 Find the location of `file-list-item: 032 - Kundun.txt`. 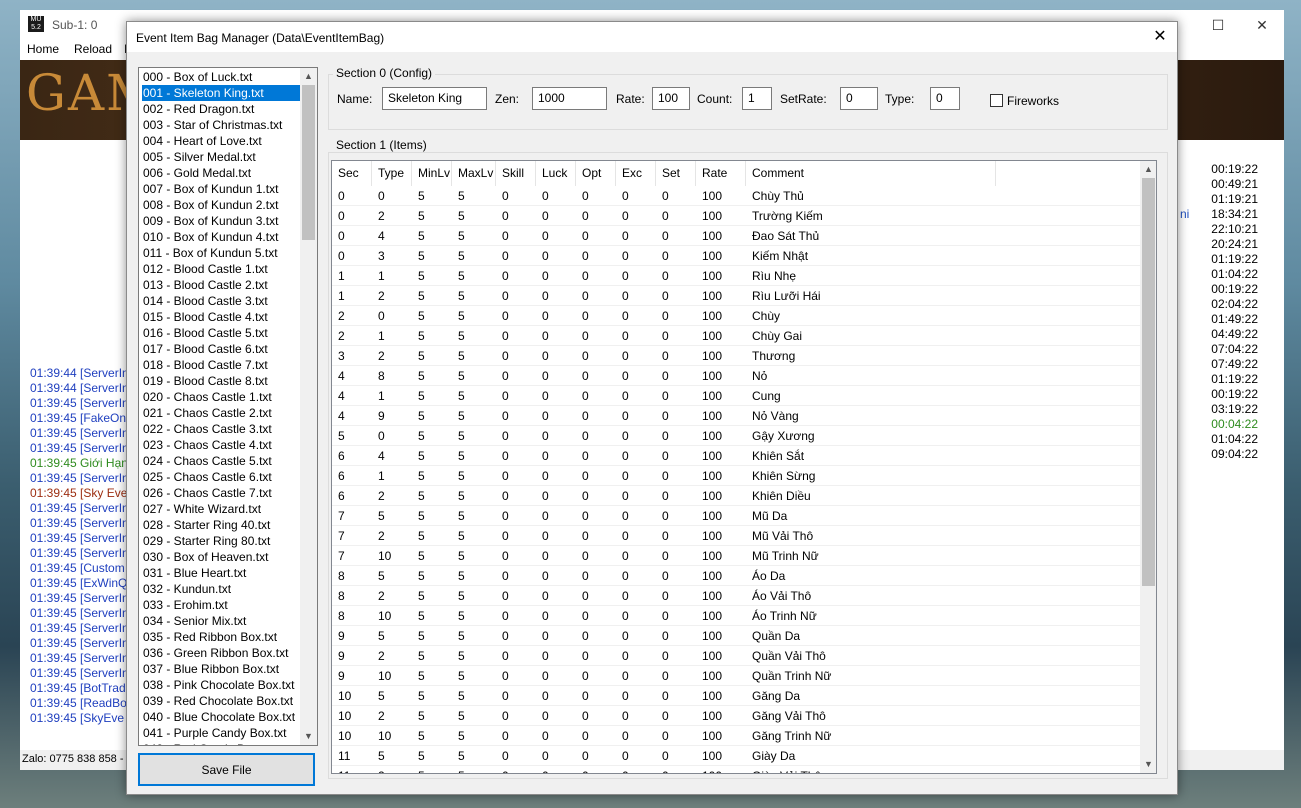

file-list-item: 032 - Kundun.txt is located at coordinates (221, 589).